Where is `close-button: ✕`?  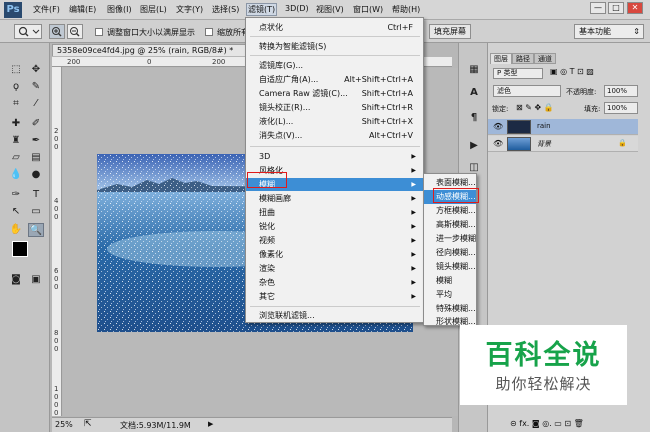
close-button: ✕ is located at coordinates (635, 8).